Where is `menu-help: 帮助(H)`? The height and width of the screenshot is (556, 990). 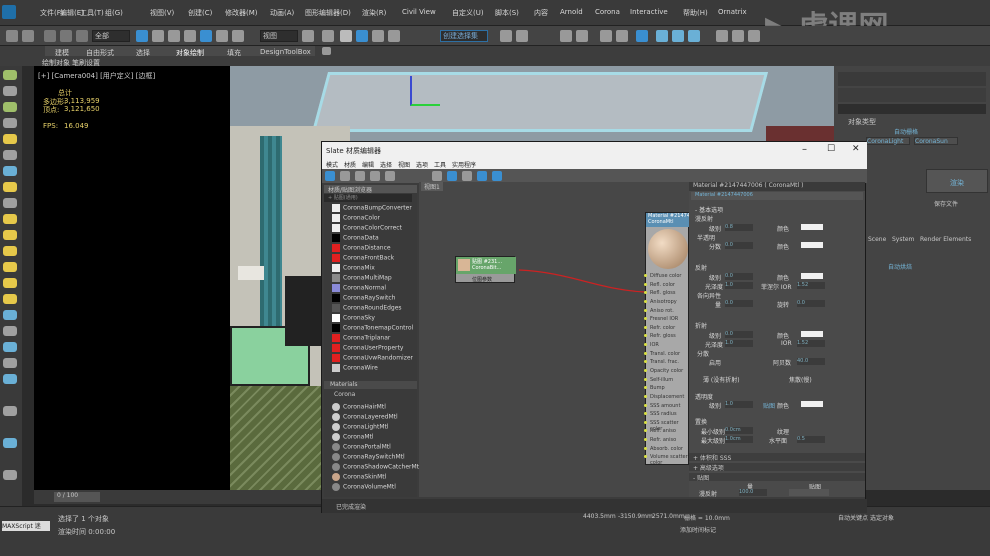 menu-help: 帮助(H) is located at coordinates (695, 13).